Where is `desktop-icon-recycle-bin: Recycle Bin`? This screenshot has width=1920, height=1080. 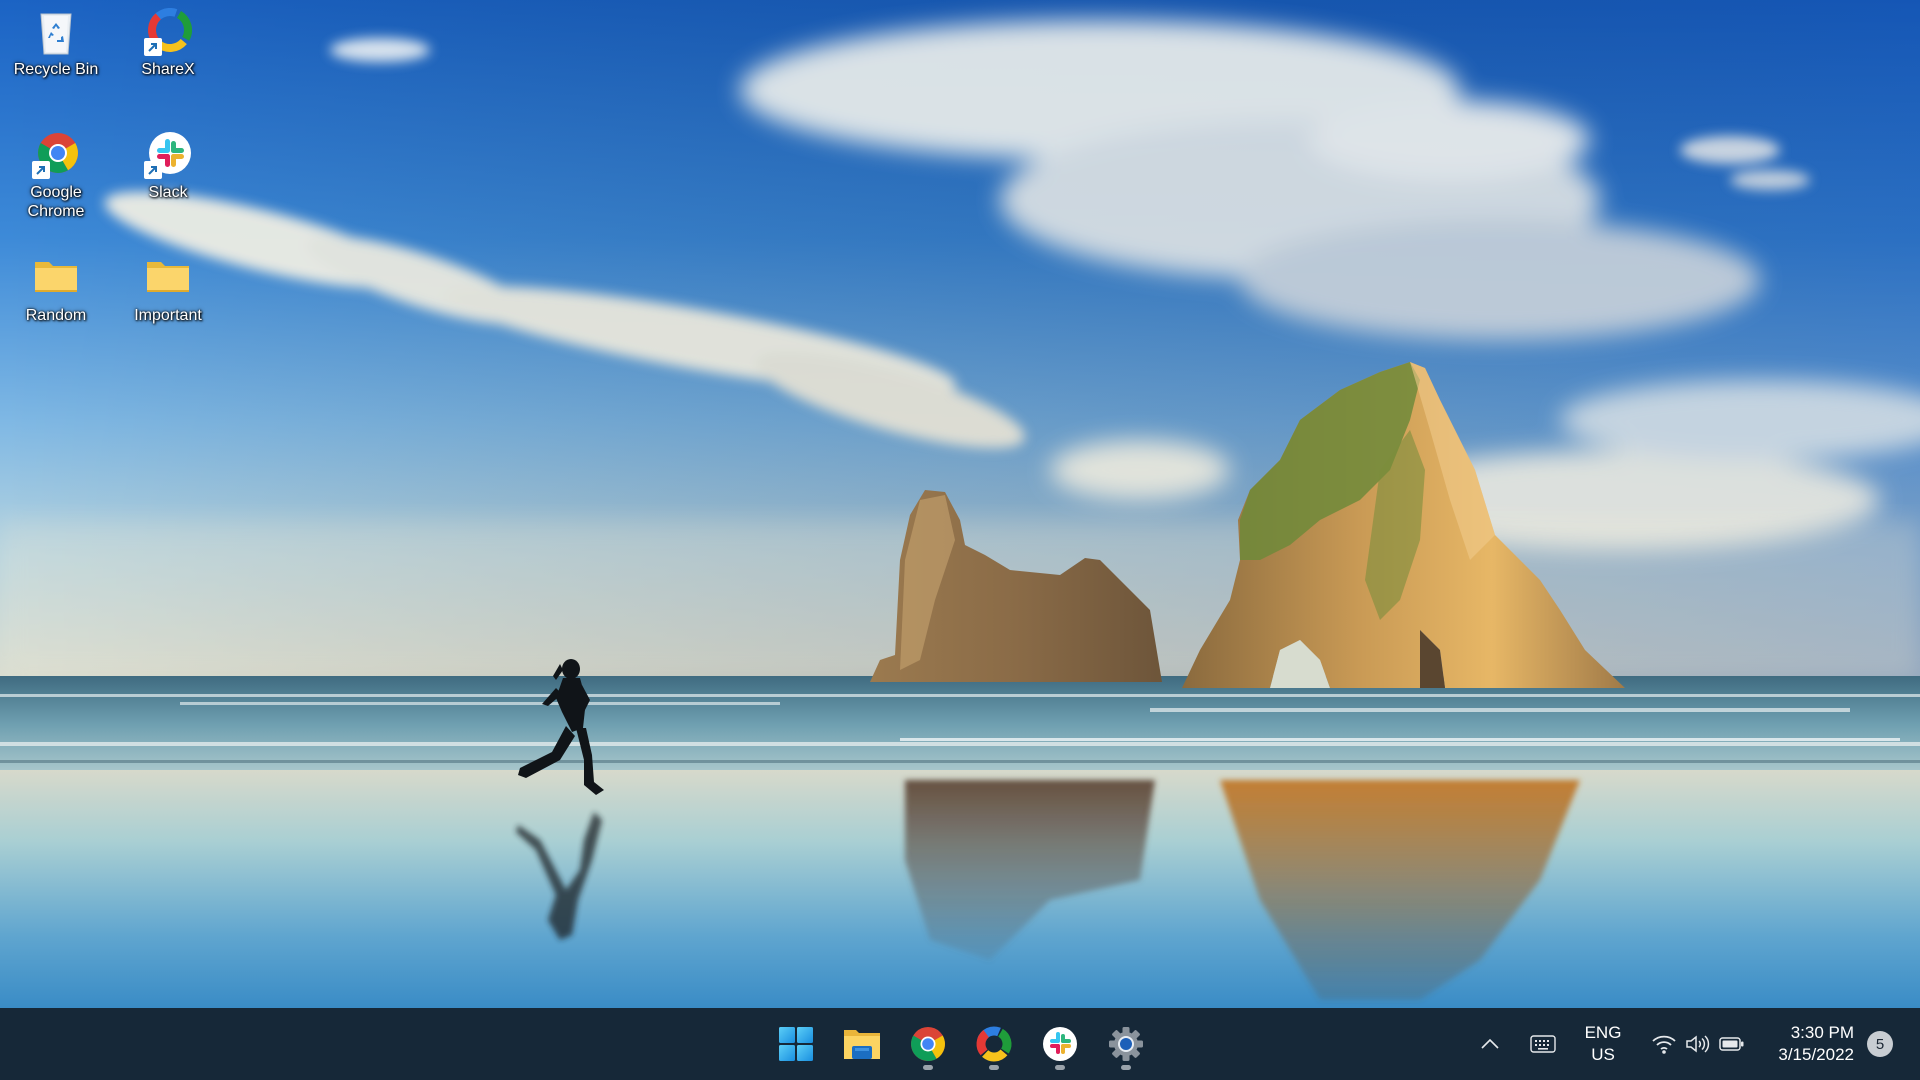
desktop-icon-recycle-bin: Recycle Bin is located at coordinates (56, 43).